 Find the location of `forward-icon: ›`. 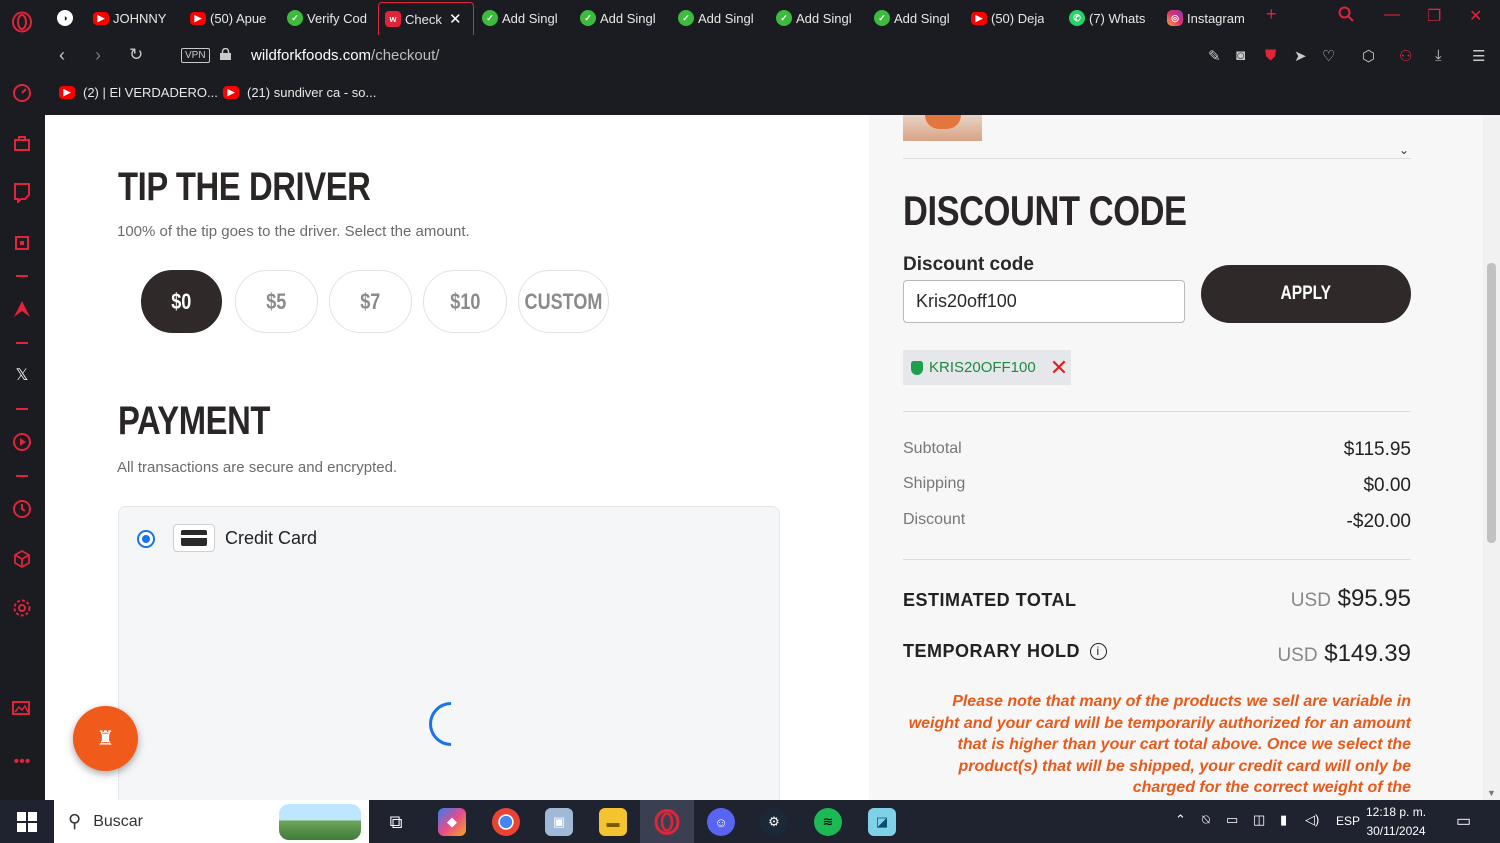

forward-icon: › is located at coordinates (98, 55).